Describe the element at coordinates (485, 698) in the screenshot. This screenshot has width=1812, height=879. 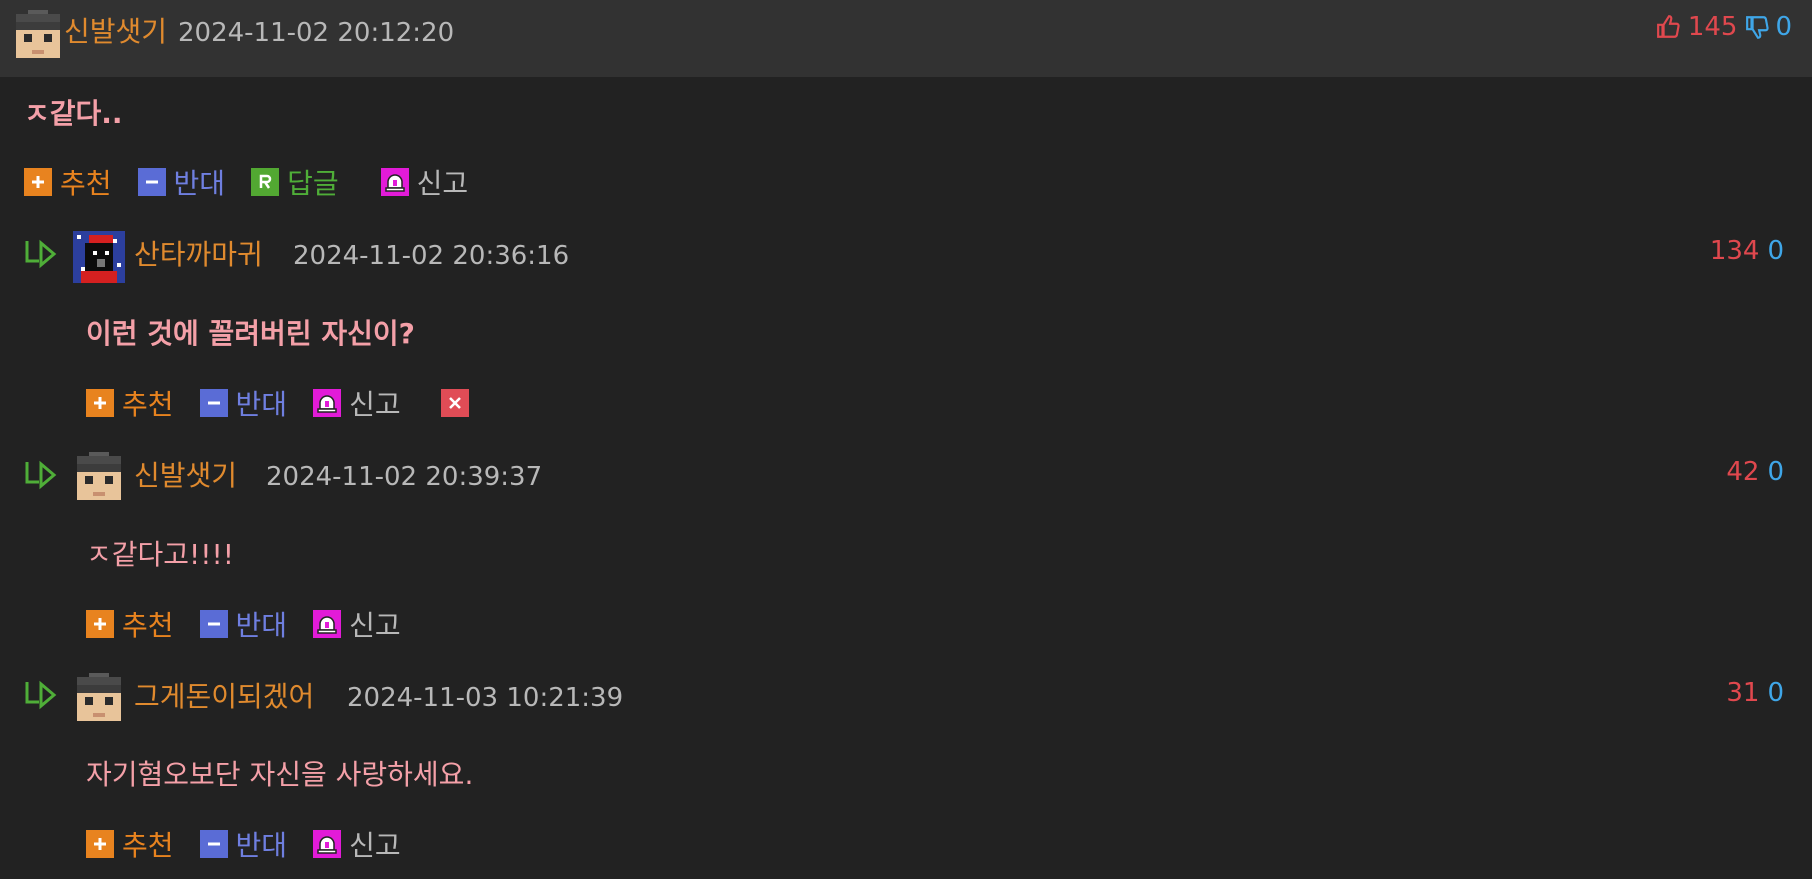
I see `reply-date: 2024-11-03 10:21:39` at that location.